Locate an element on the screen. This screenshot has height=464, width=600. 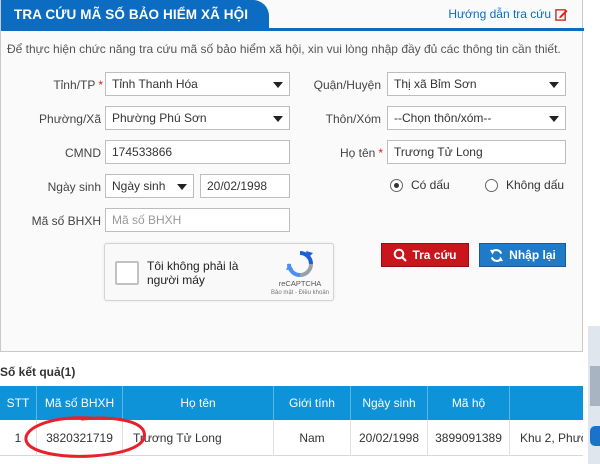
page-title: TRA CỨU MÃ SỐ BẢO HIỂM XÃ HỘI is located at coordinates (135, 15).